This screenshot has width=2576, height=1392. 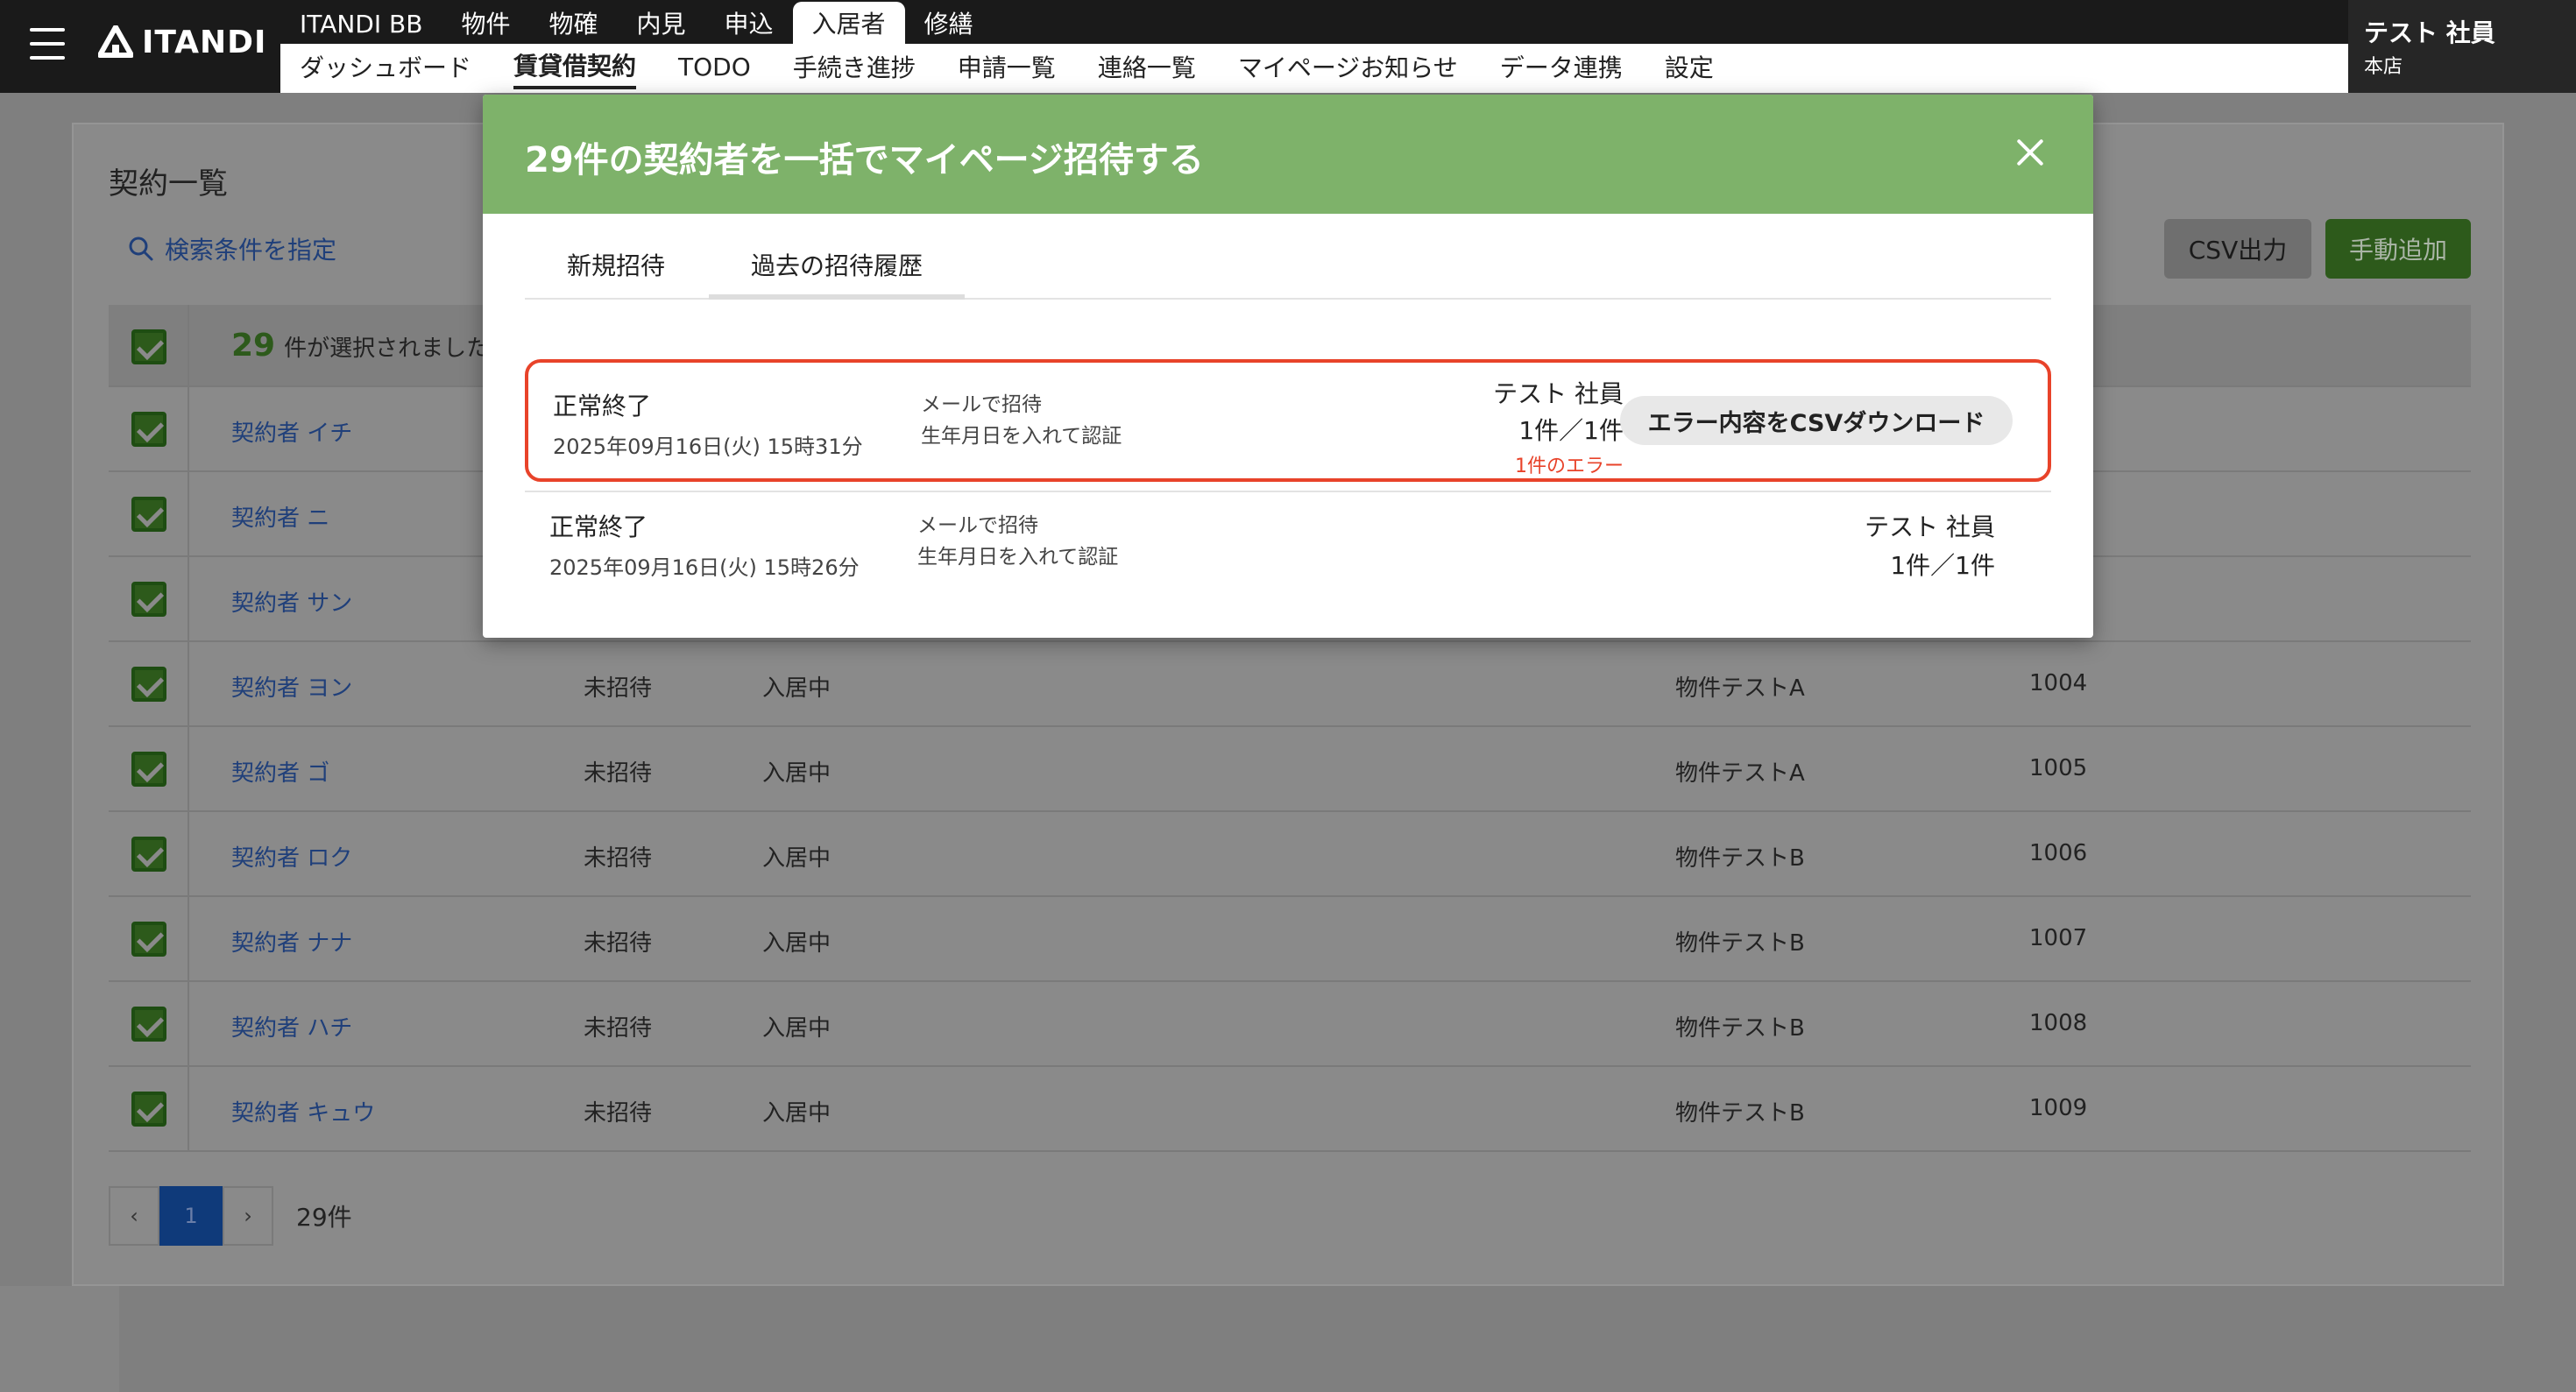 I want to click on download-error-csv-button: エラー内容をCSVダウンロード, so click(x=1816, y=420).